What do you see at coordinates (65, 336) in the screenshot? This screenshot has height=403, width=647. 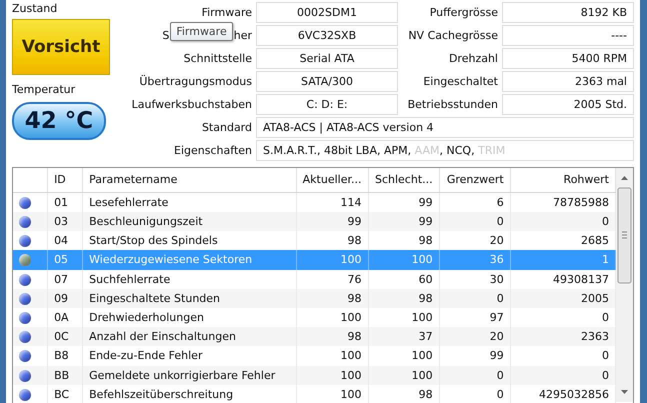 I see `table-cell: 0C` at bounding box center [65, 336].